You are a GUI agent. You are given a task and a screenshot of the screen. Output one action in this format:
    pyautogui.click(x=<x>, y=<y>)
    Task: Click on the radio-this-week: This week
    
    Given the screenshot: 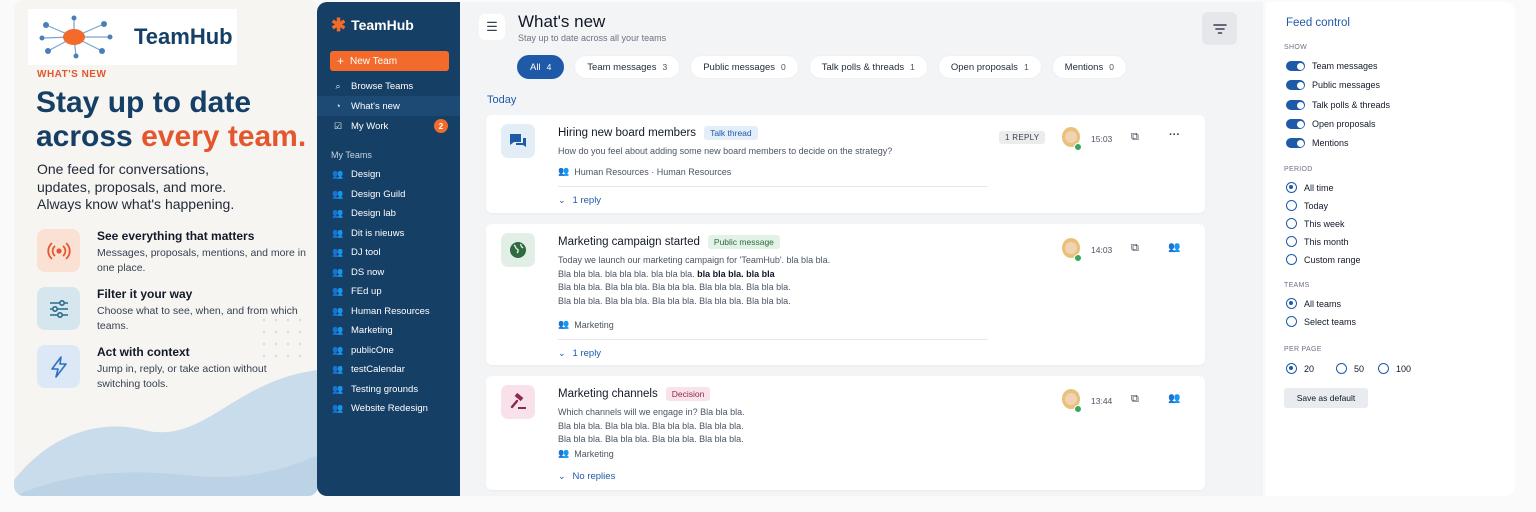 What is the action you would take?
    pyautogui.click(x=1315, y=223)
    